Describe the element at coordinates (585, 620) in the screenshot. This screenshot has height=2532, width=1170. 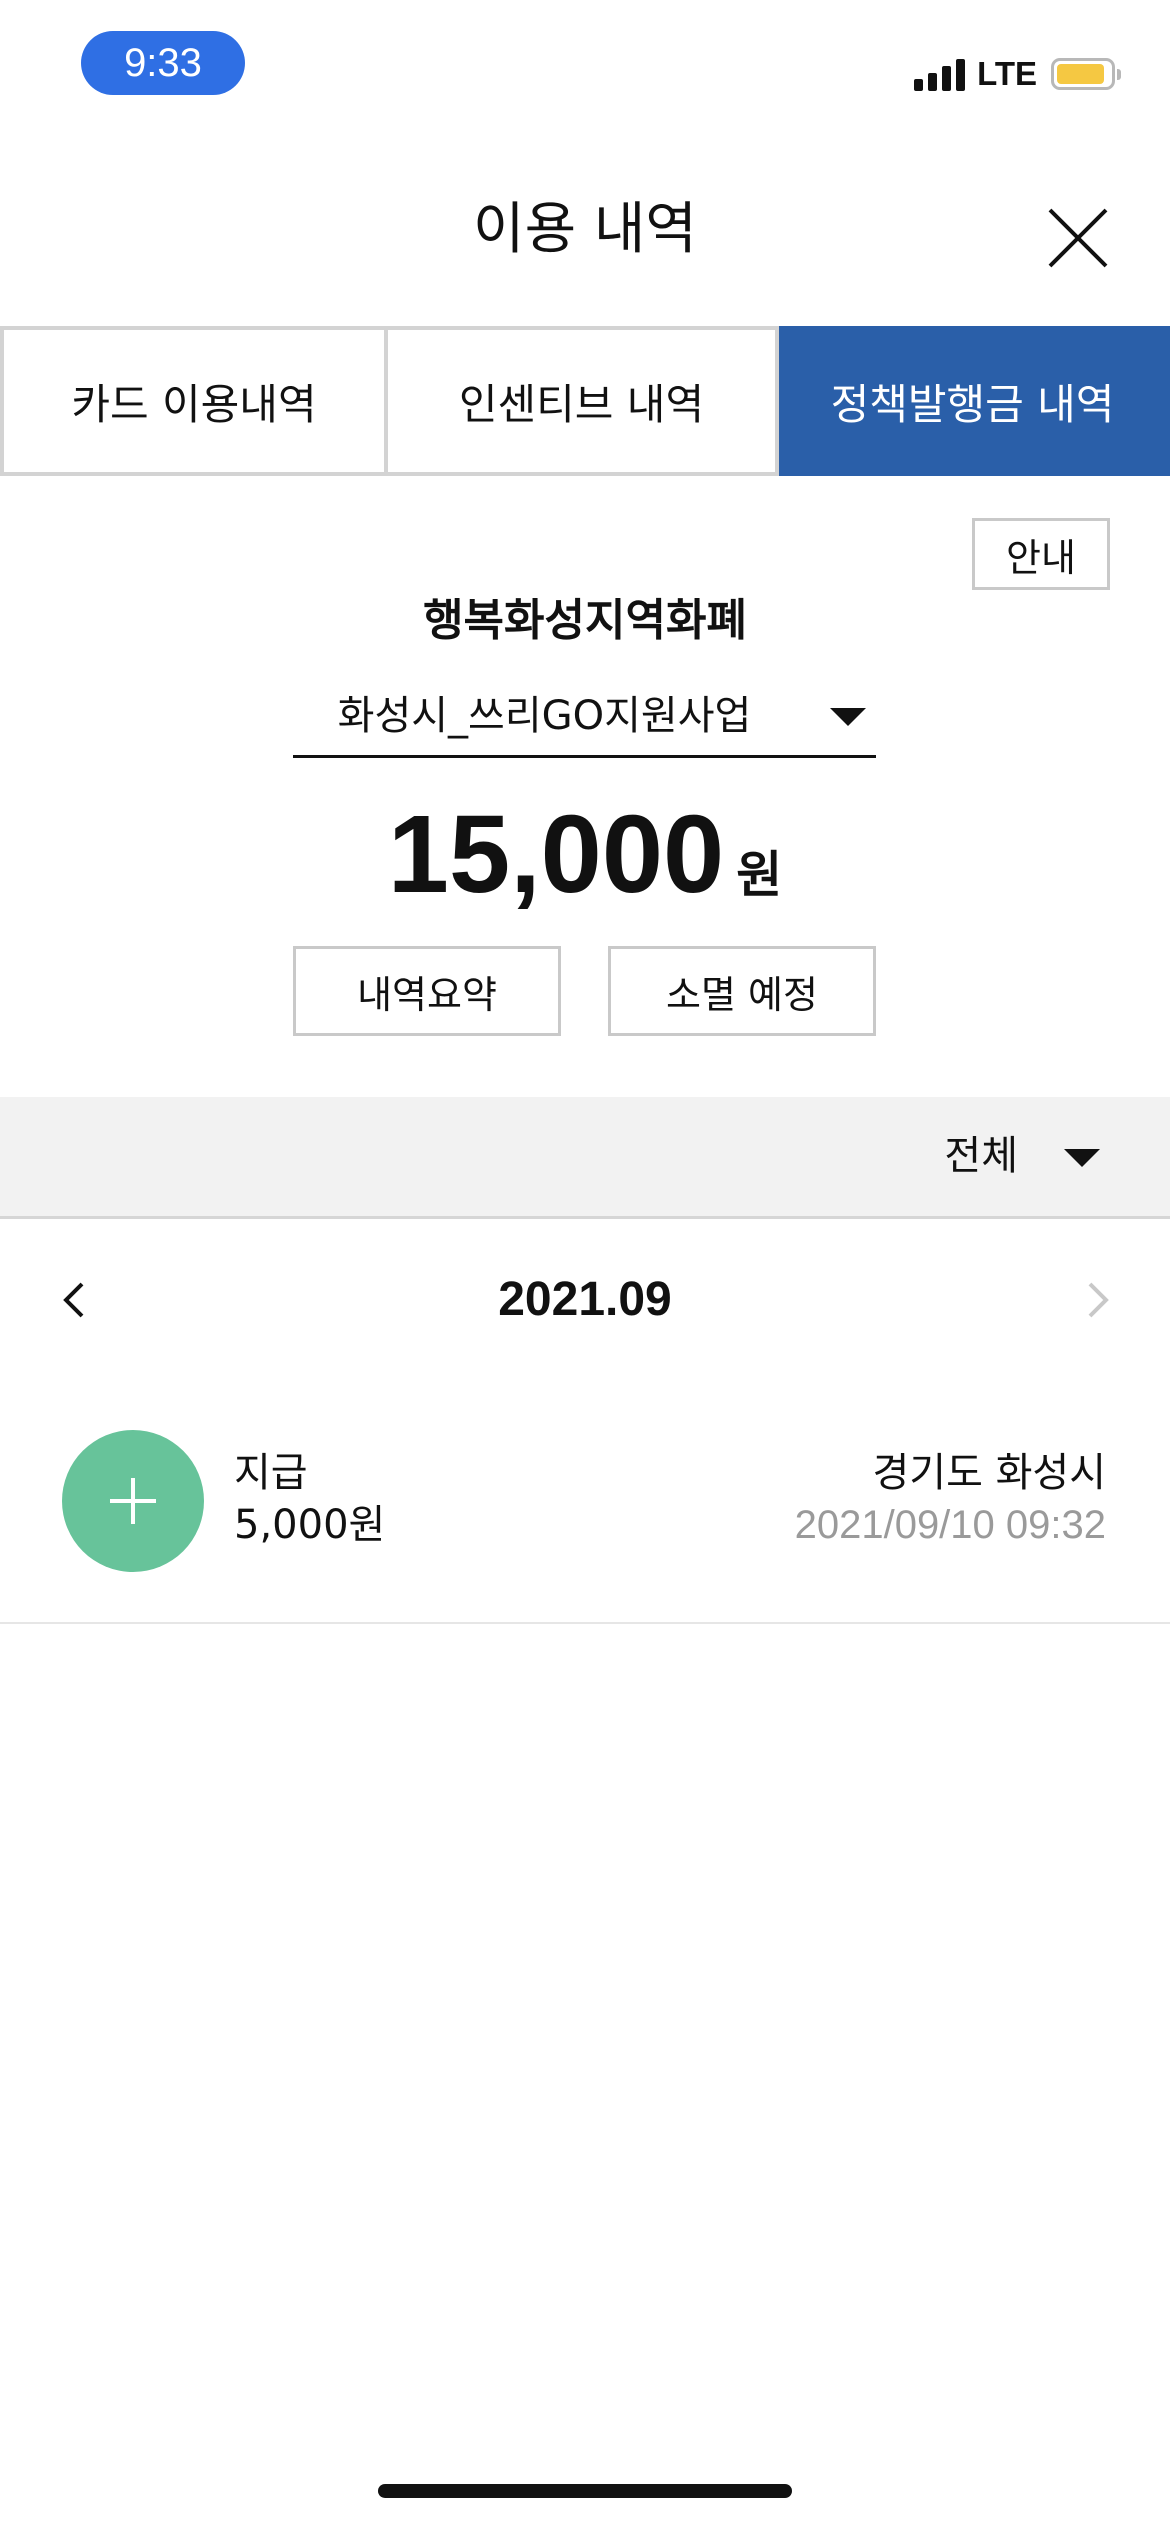
I see `currency-name: 행복화성지역화폐` at that location.